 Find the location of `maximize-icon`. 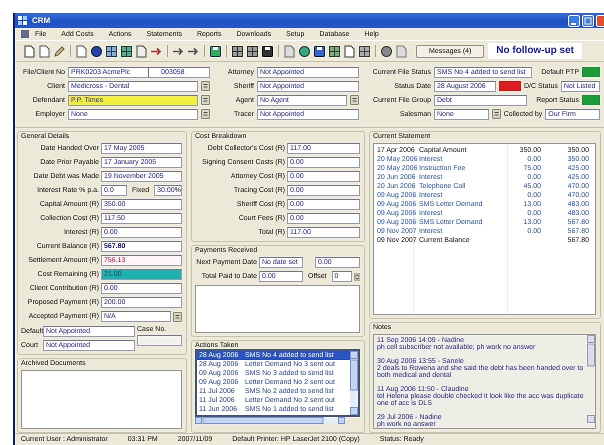

maximize-icon is located at coordinates (588, 20).